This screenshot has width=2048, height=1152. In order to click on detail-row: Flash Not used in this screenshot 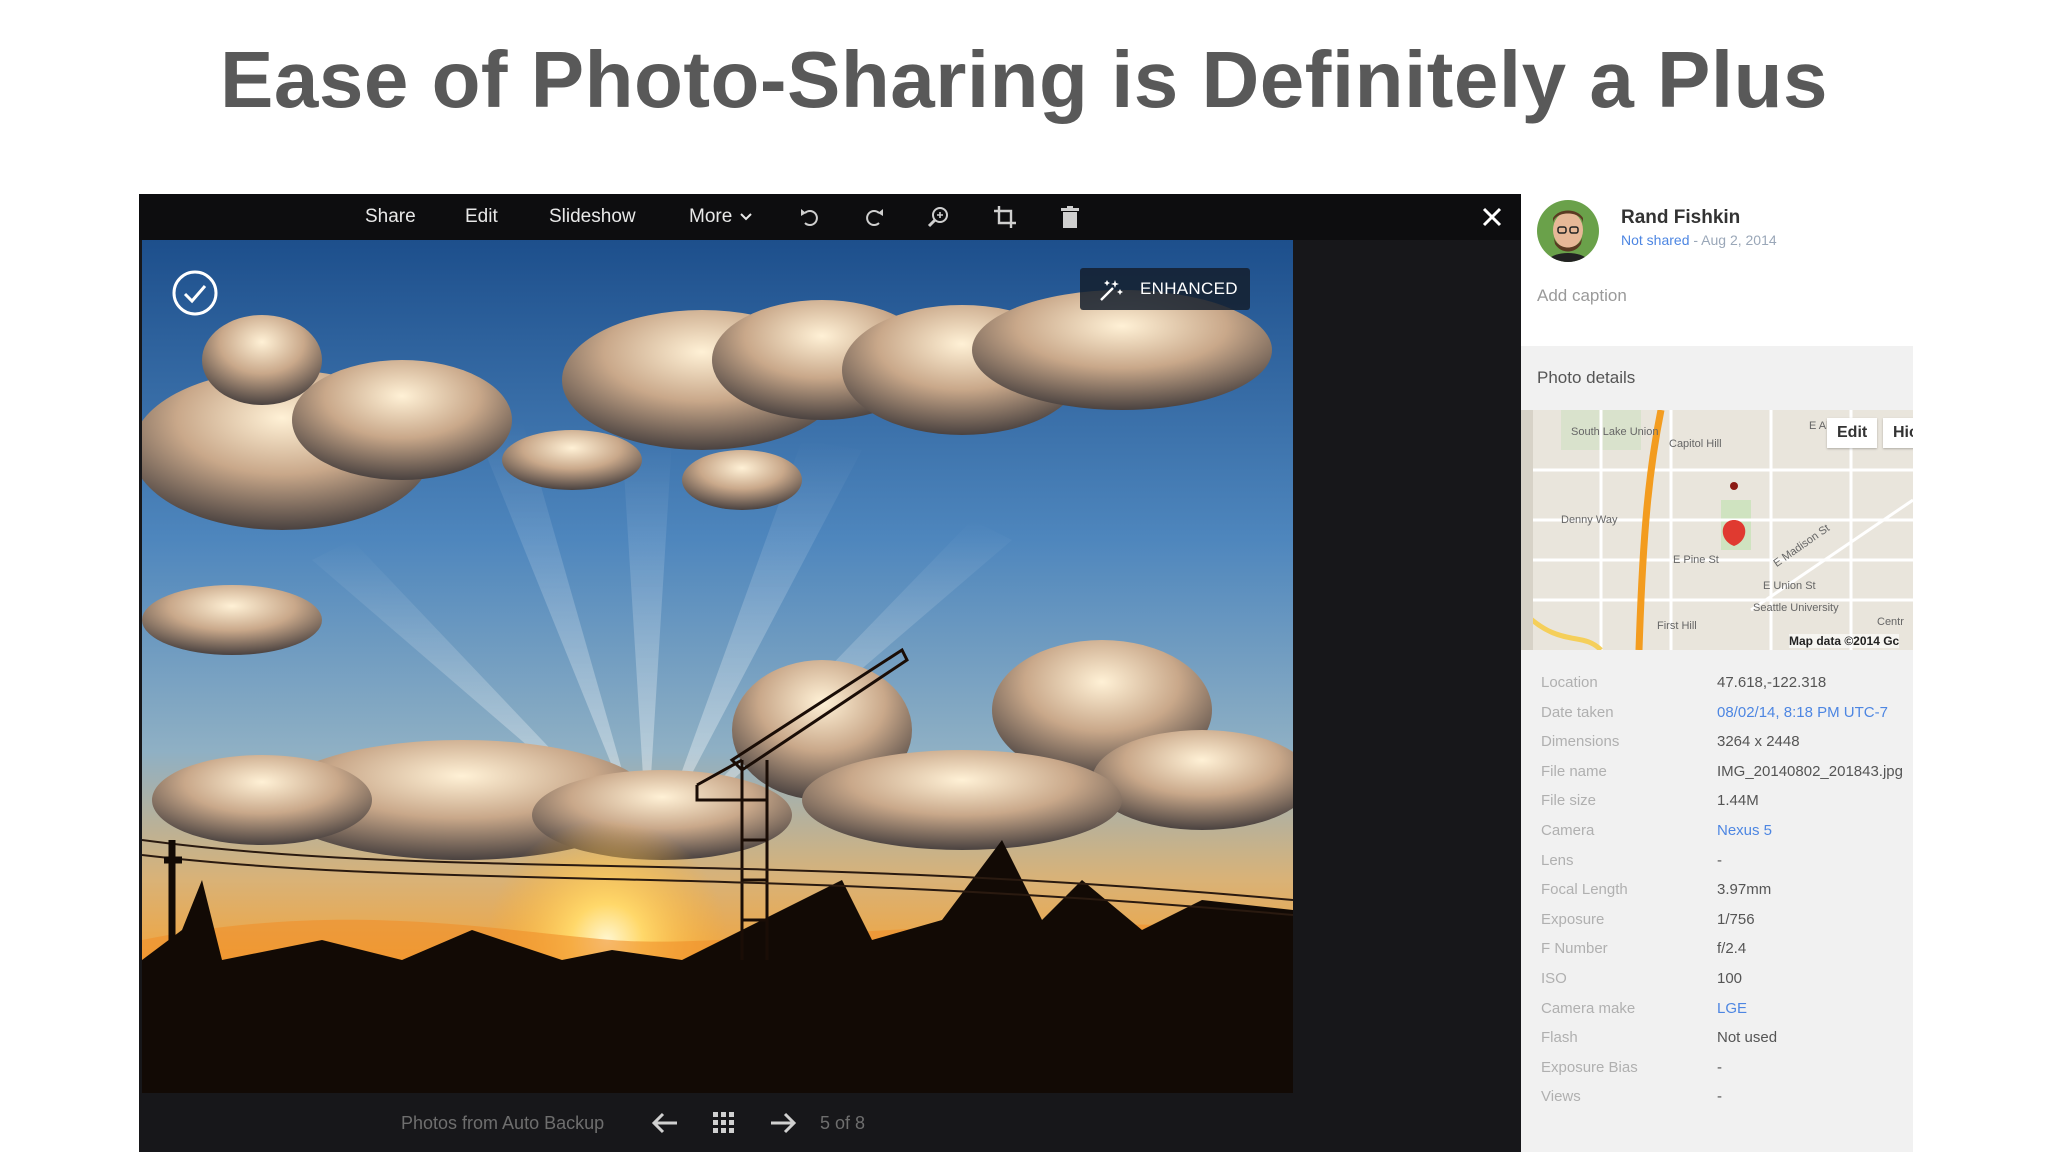, I will do `click(1717, 1040)`.